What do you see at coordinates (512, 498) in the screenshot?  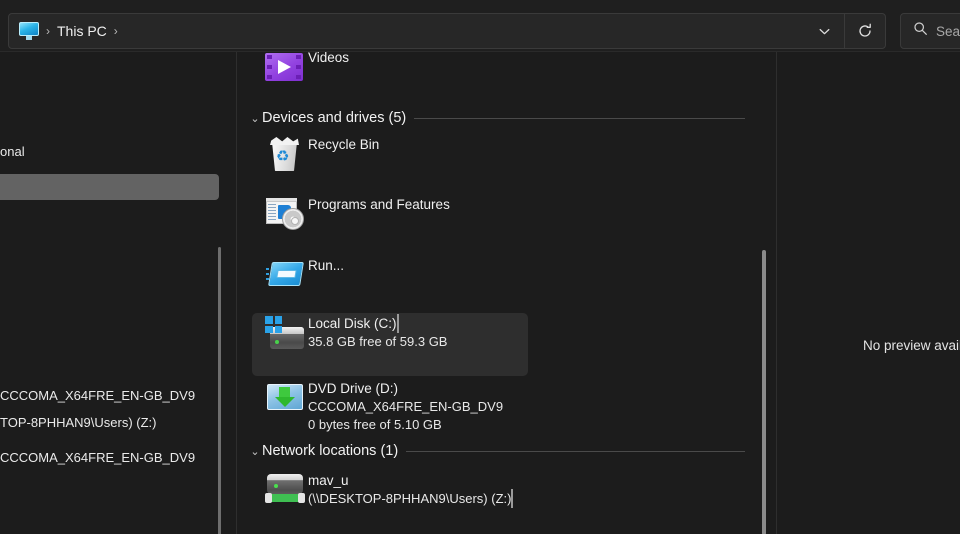 I see `network-usage-bar` at bounding box center [512, 498].